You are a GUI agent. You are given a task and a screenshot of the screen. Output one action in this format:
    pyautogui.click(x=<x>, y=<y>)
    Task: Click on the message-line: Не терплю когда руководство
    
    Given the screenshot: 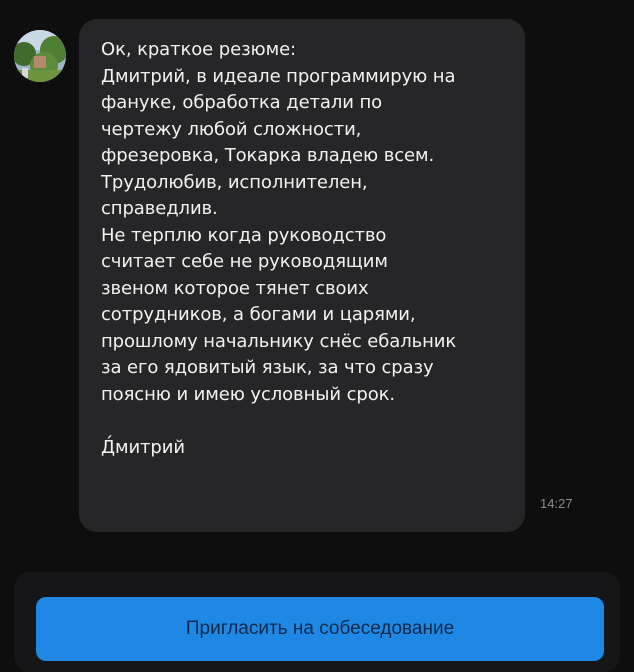 What is the action you would take?
    pyautogui.click(x=244, y=235)
    